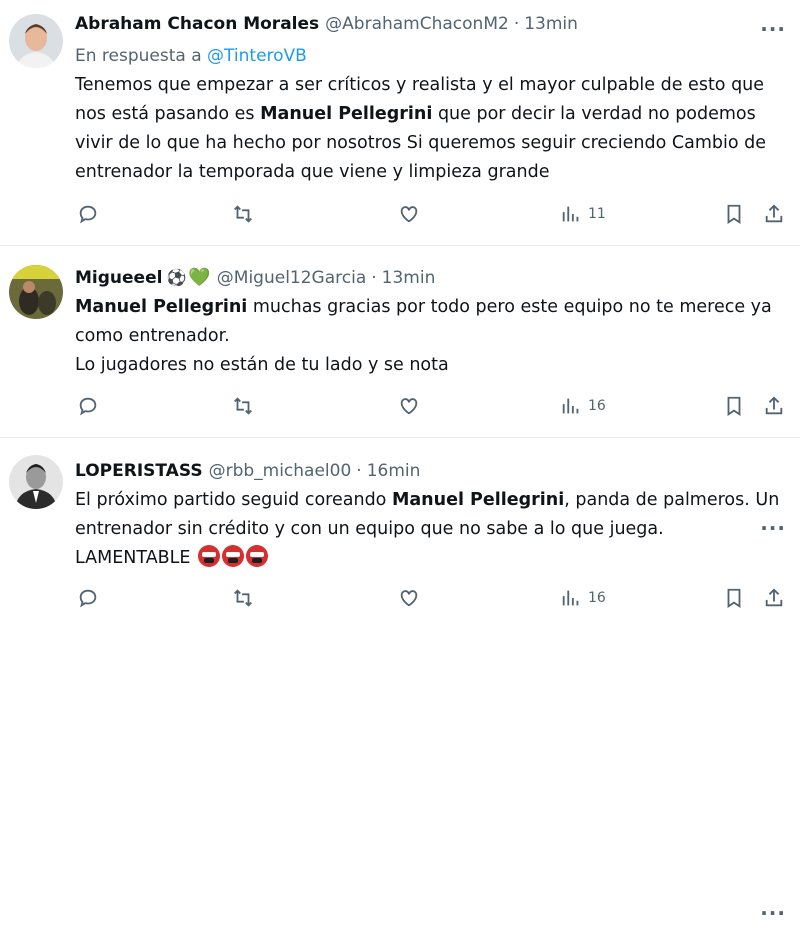  I want to click on author-name: Migueeel, so click(118, 278).